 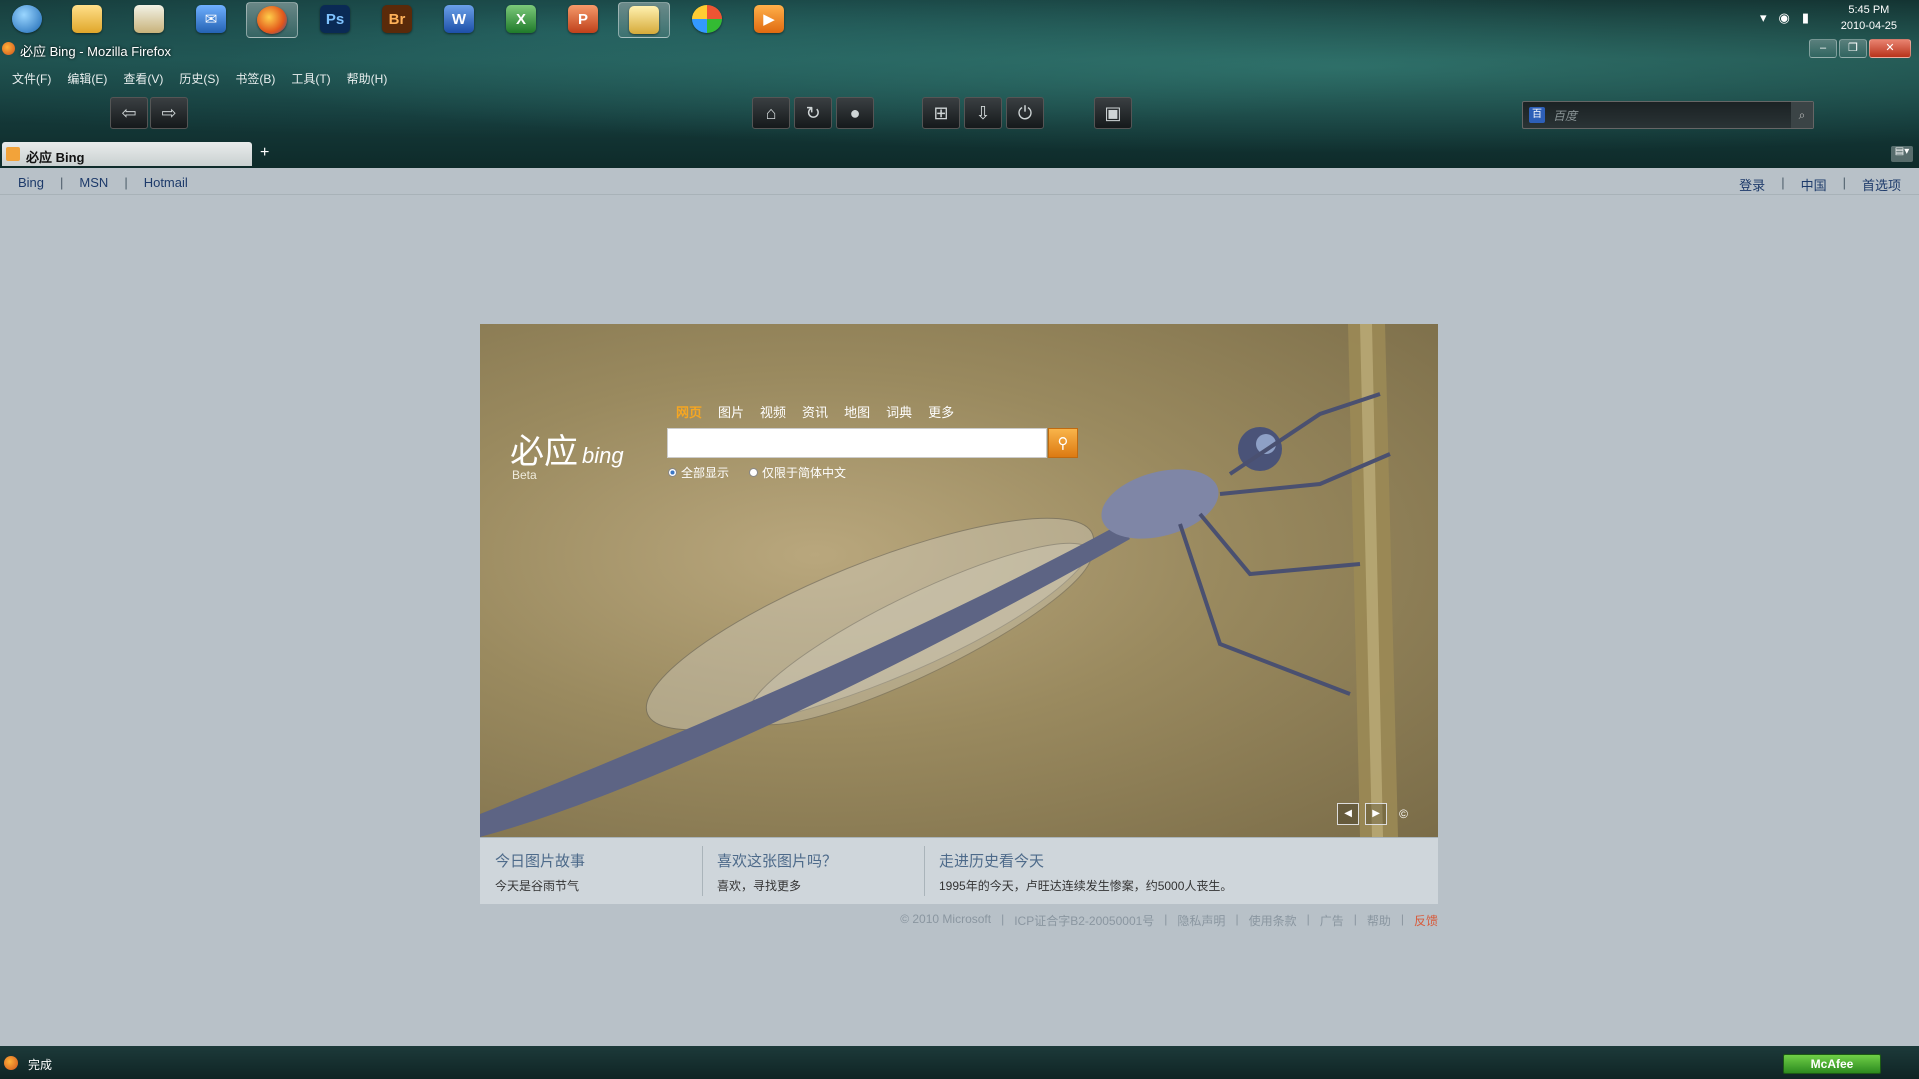 What do you see at coordinates (8, 48) in the screenshot?
I see `firefox-small-icon` at bounding box center [8, 48].